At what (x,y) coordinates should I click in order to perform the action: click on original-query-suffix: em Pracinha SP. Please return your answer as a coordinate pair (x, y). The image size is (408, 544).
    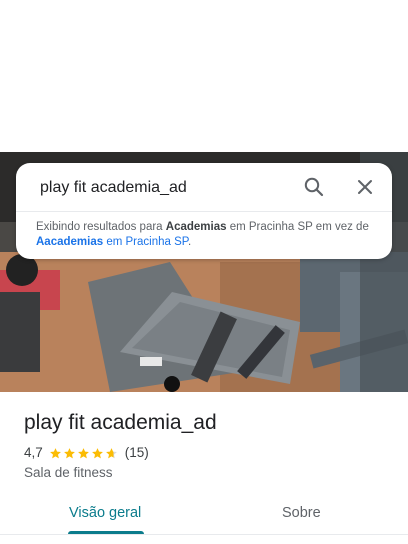
    Looking at the image, I should click on (145, 242).